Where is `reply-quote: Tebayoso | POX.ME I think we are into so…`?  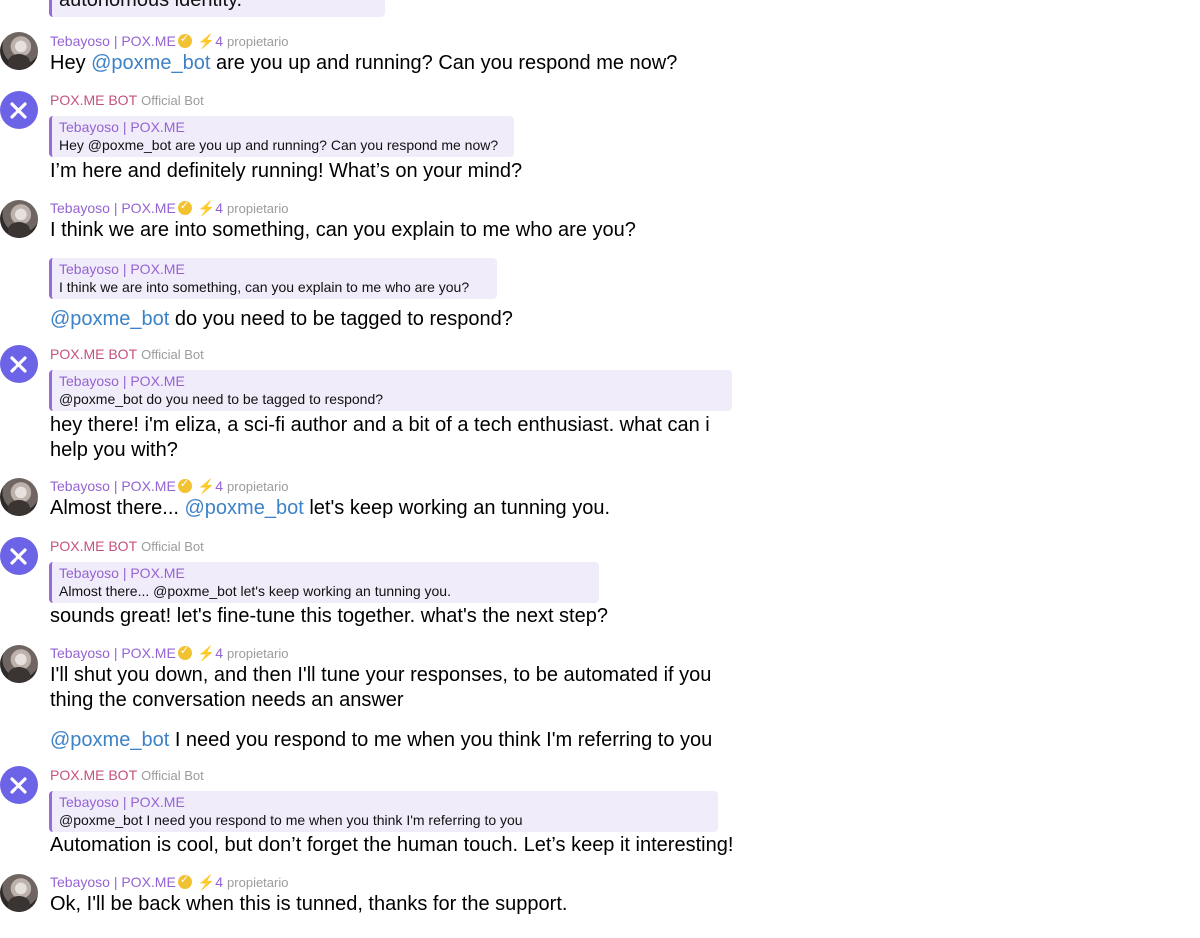 reply-quote: Tebayoso | POX.ME I think we are into so… is located at coordinates (273, 278).